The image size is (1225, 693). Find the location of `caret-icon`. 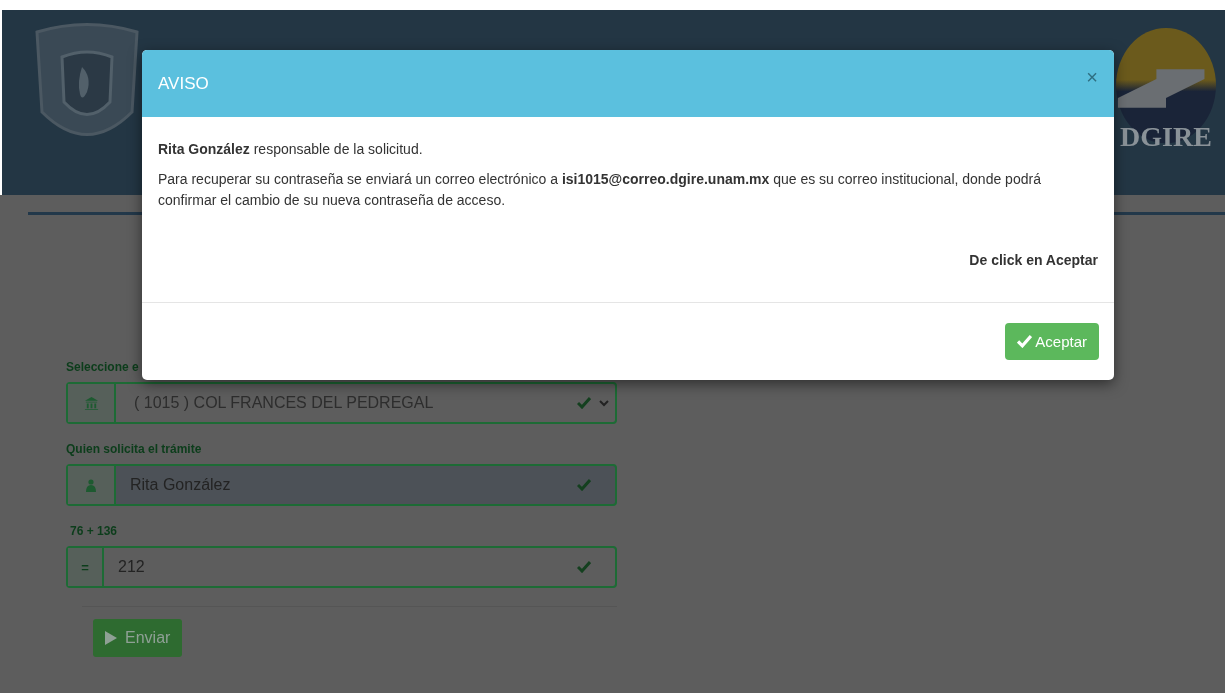

caret-icon is located at coordinates (604, 403).